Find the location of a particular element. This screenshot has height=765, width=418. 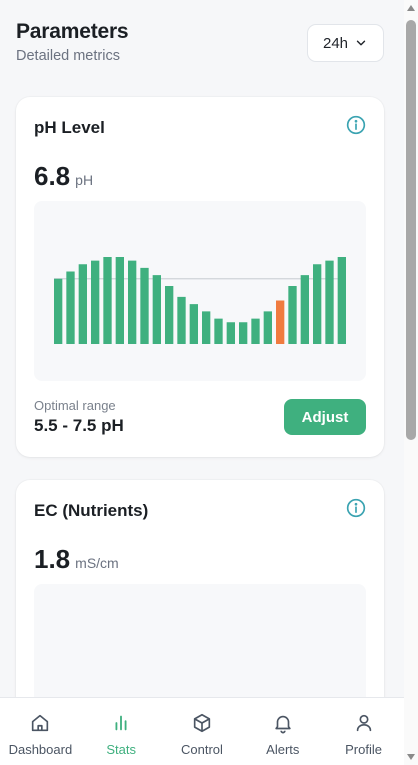

ec-info-icon is located at coordinates (356, 508).